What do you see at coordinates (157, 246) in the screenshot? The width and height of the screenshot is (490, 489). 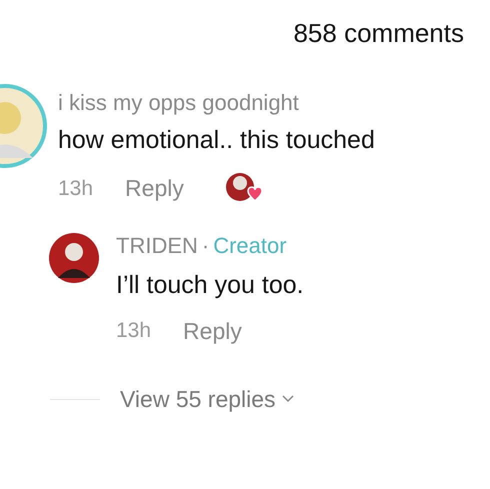 I see `username: TRIDEN` at bounding box center [157, 246].